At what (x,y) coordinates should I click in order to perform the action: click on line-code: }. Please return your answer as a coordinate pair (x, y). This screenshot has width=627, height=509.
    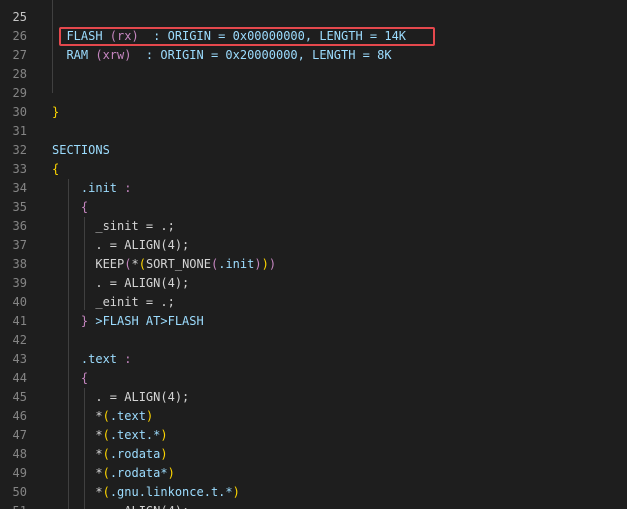
    Looking at the image, I should click on (55, 112).